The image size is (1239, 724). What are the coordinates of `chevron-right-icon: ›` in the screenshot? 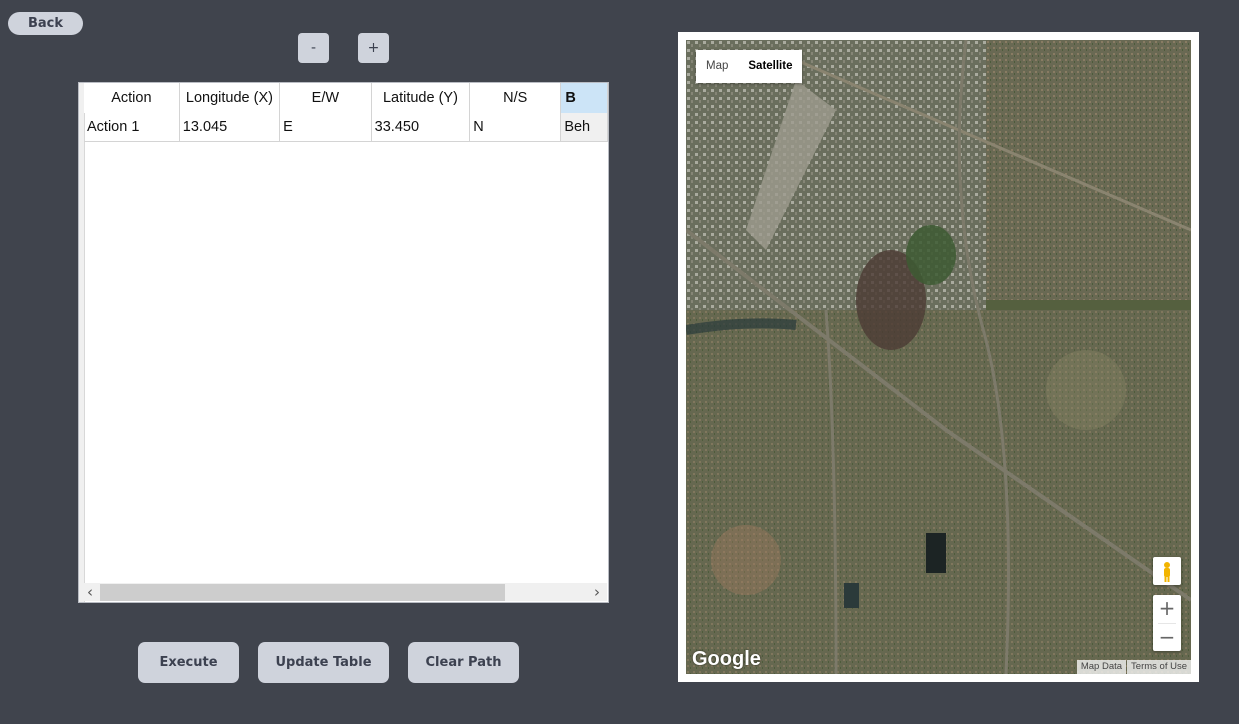 It's located at (597, 592).